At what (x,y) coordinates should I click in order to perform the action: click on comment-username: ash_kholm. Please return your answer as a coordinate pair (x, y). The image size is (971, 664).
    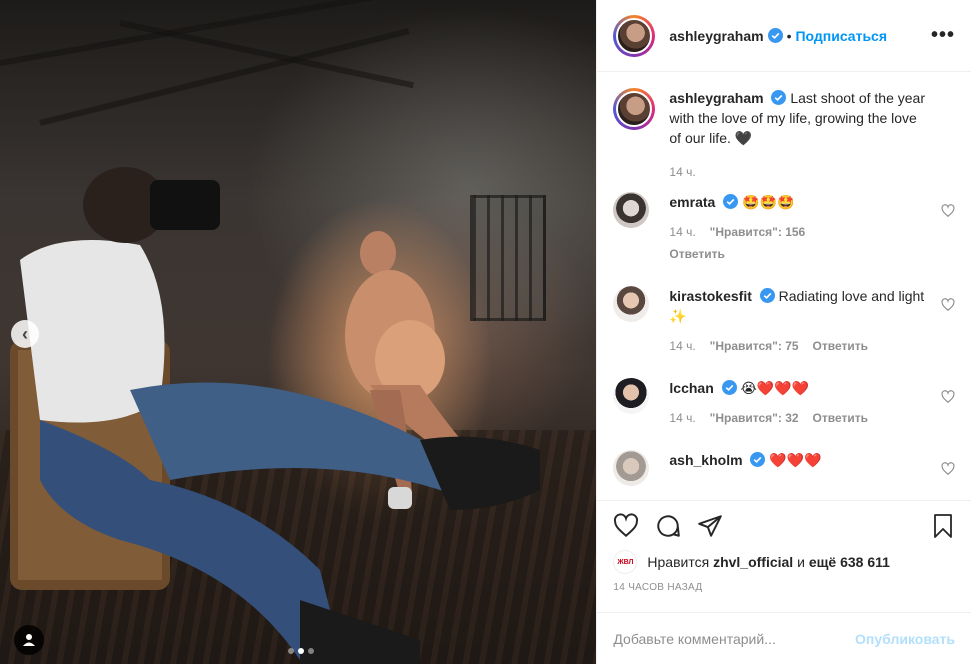
    Looking at the image, I should click on (705, 460).